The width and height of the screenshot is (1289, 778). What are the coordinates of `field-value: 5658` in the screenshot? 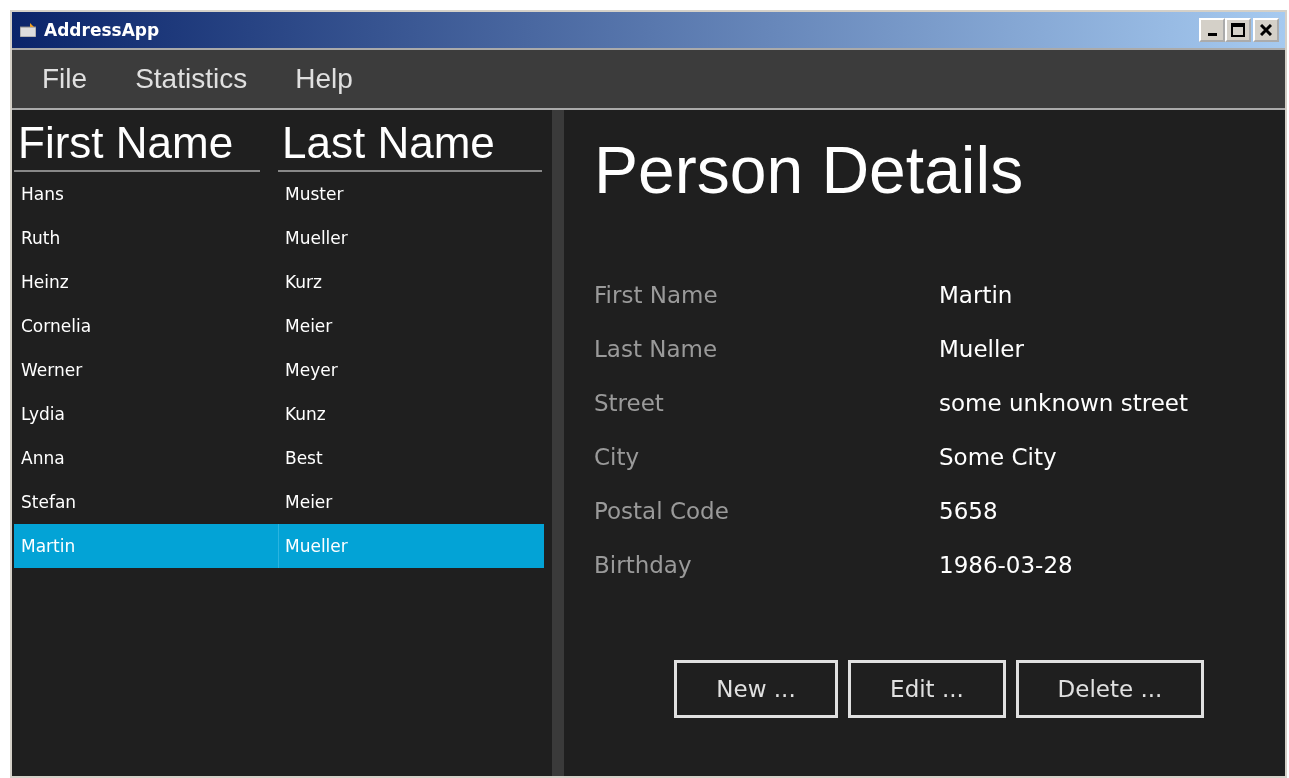 It's located at (969, 511).